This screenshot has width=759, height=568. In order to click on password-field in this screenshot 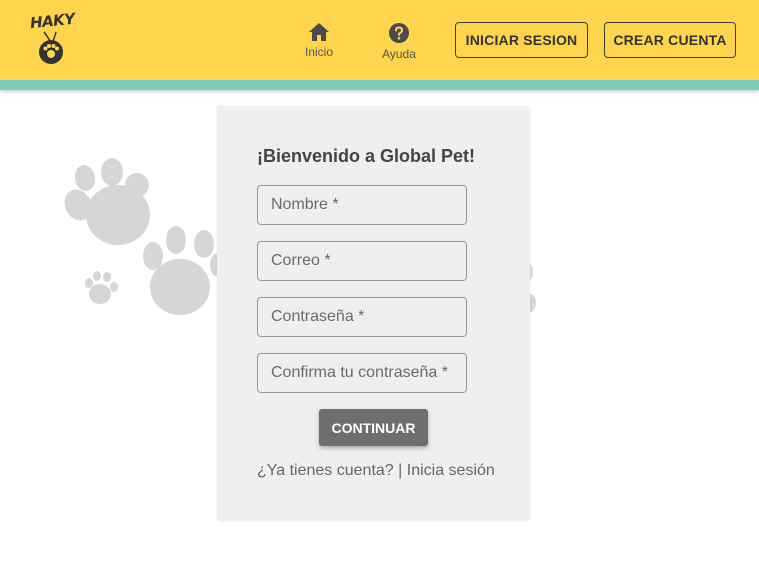, I will do `click(362, 317)`.